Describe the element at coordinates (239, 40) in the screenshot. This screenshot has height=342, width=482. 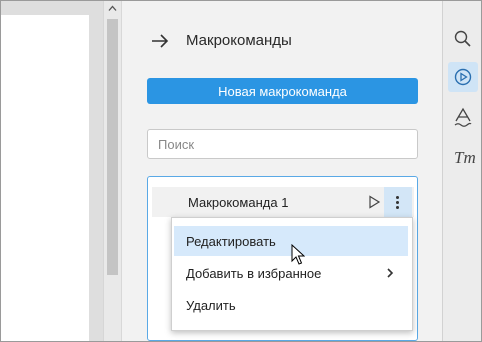
I see `panel-title: Макрокоманды` at that location.